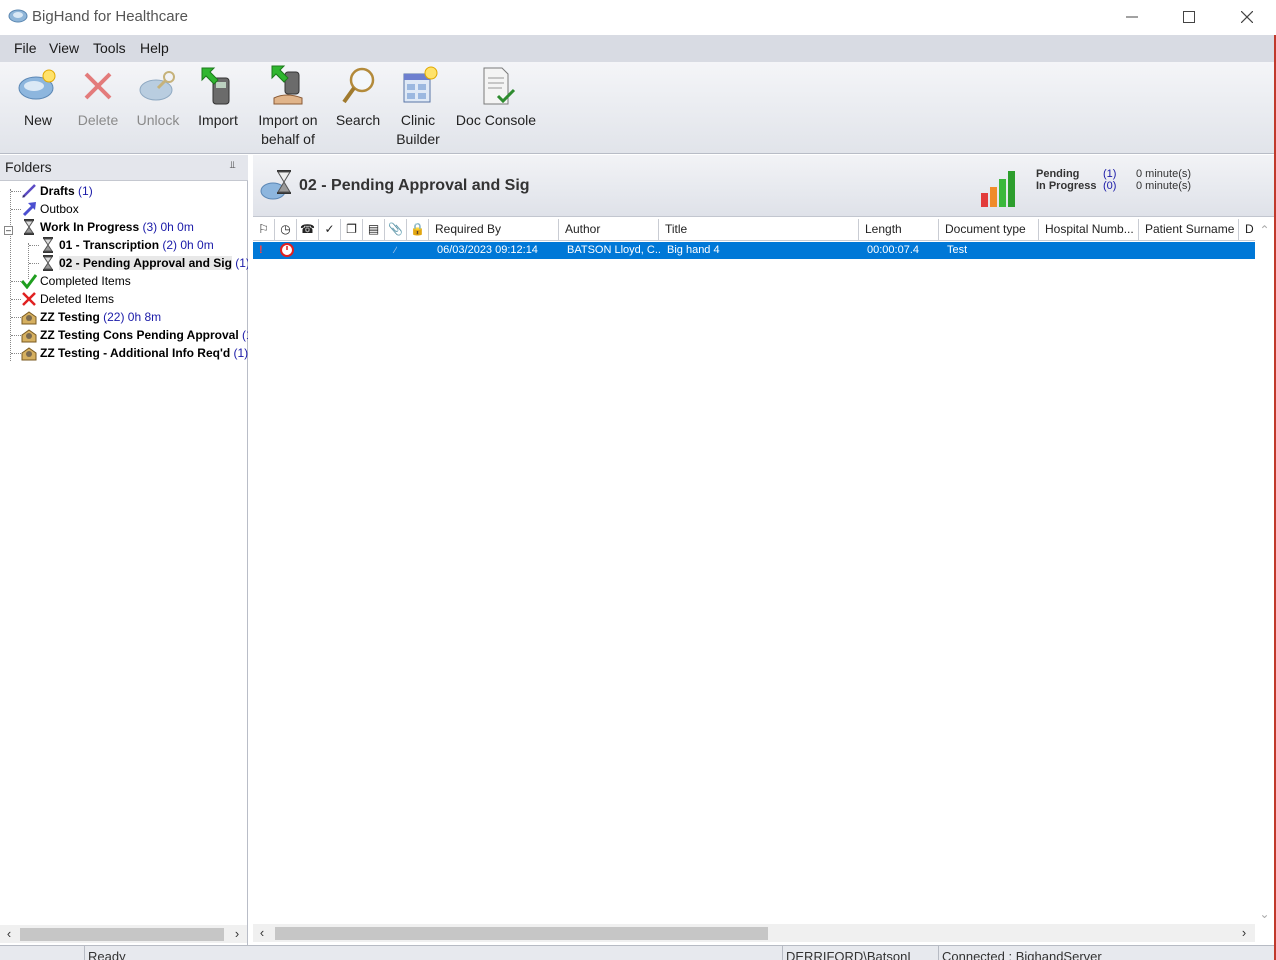 The image size is (1276, 960). I want to click on menu-tools: Tools, so click(109, 48).